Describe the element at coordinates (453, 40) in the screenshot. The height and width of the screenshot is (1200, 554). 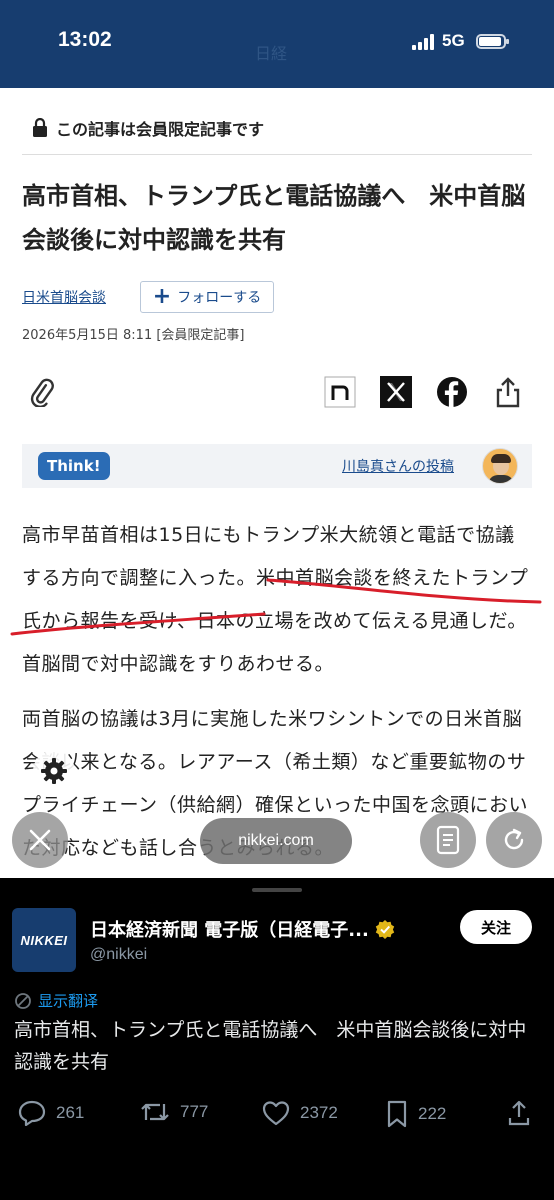
I see `network-type: 5G` at that location.